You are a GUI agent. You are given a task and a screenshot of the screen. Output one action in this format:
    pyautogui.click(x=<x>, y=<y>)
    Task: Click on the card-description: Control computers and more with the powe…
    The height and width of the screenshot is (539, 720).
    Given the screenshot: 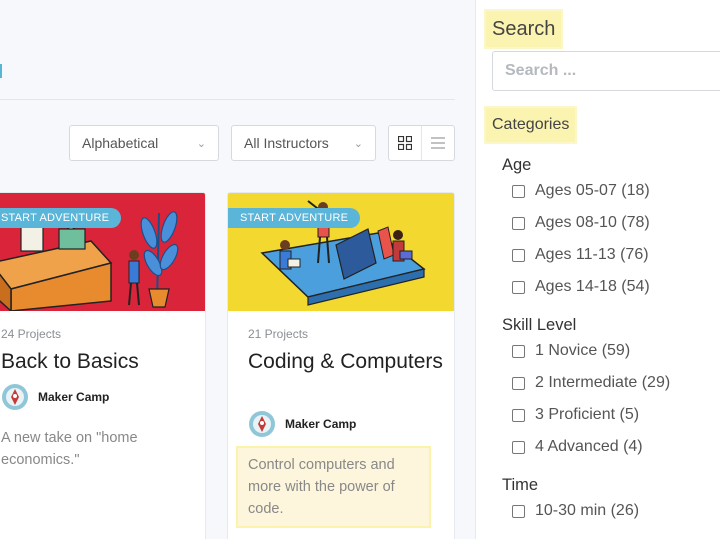 What is the action you would take?
    pyautogui.click(x=333, y=487)
    